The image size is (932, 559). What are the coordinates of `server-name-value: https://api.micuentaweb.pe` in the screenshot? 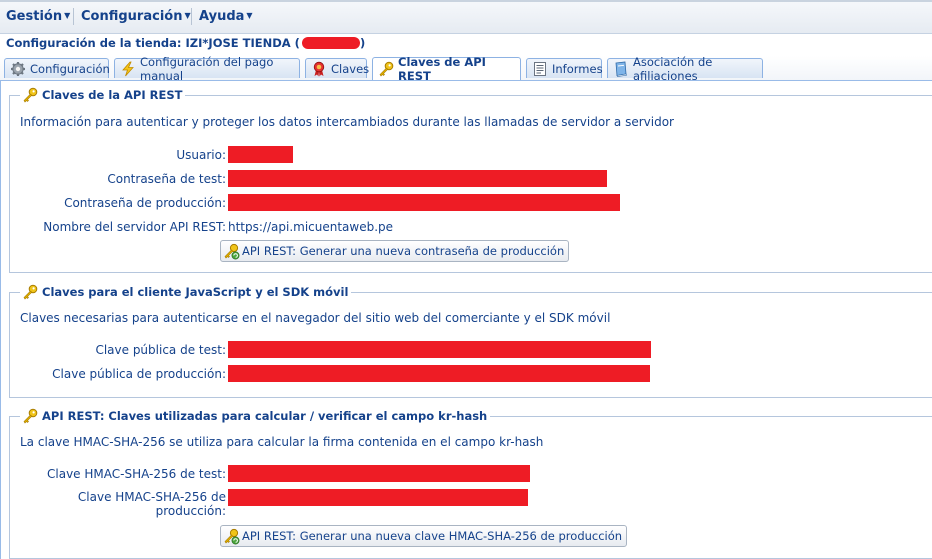 It's located at (311, 227).